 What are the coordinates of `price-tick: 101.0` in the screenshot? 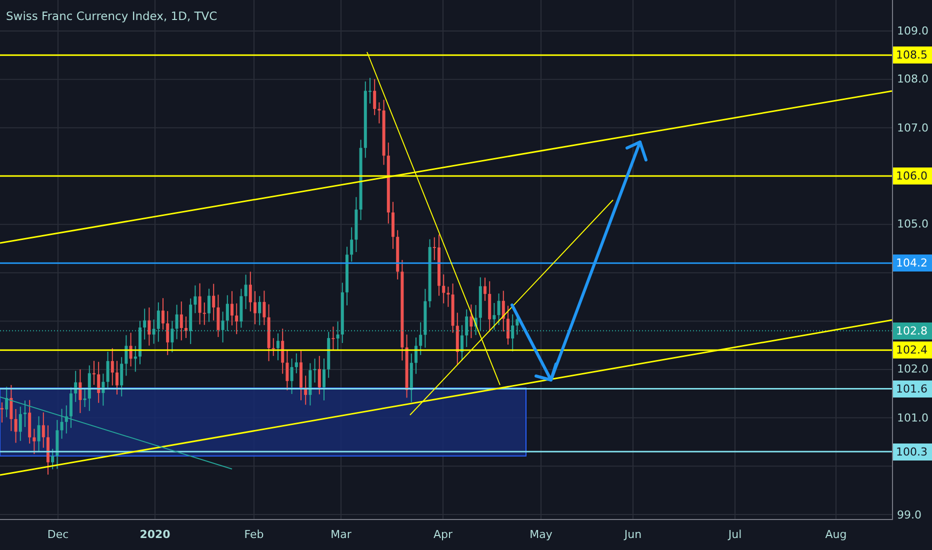 It's located at (912, 417).